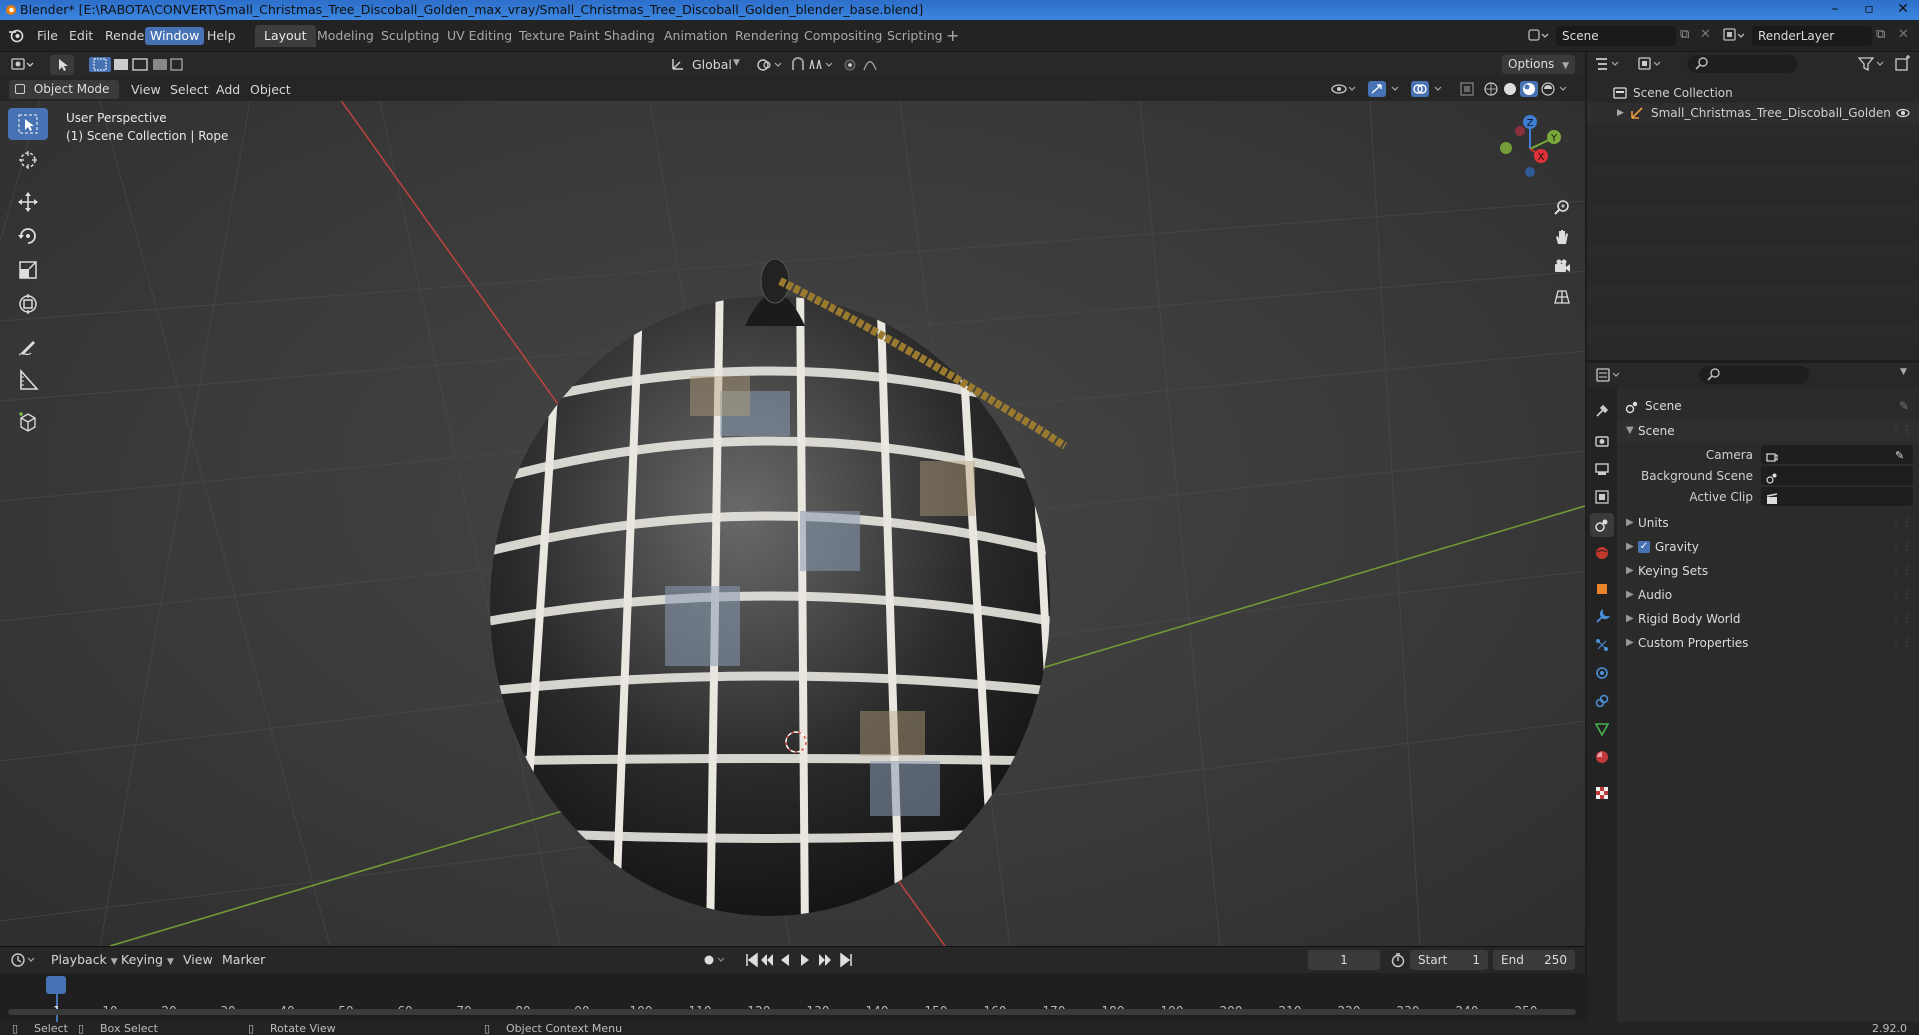 The image size is (1919, 1035). I want to click on current-frame-field: 1, so click(1344, 960).